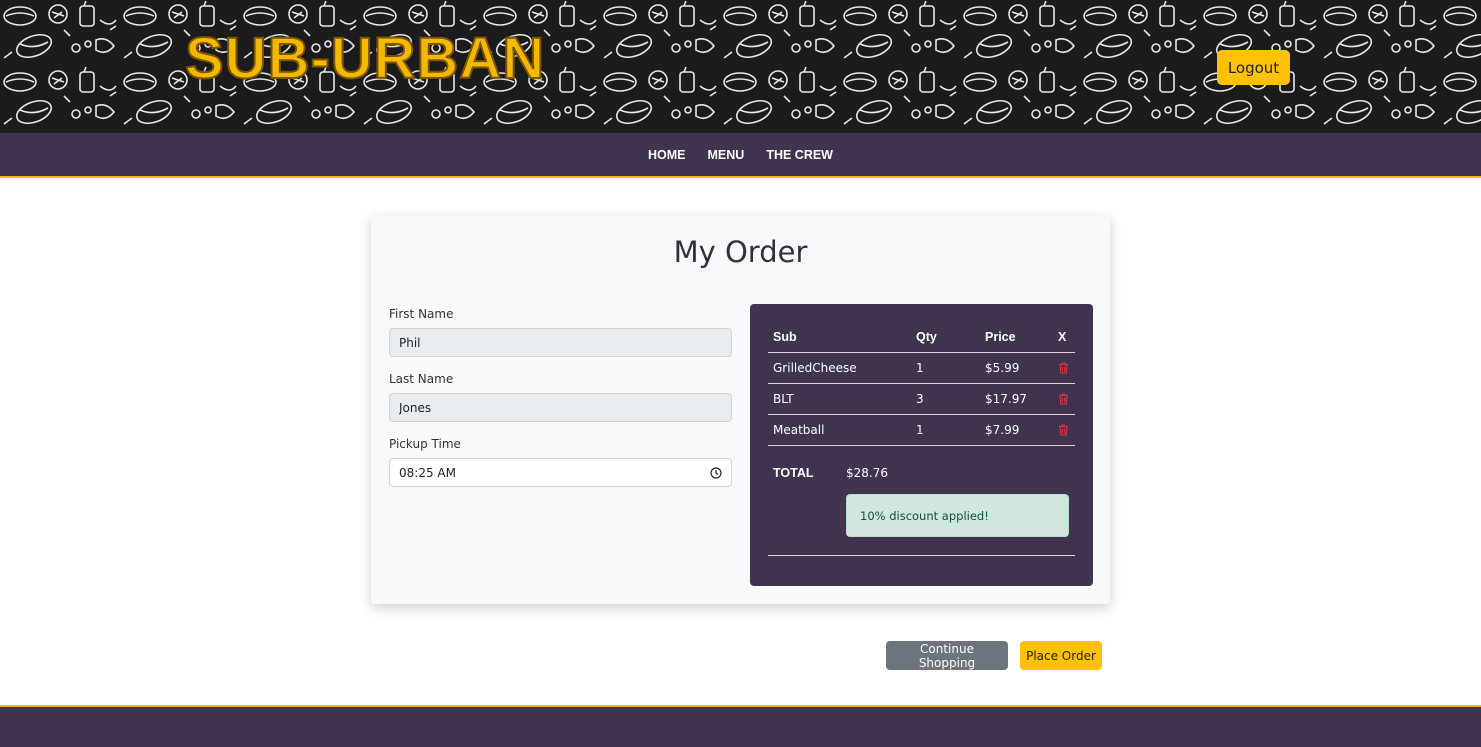 The width and height of the screenshot is (1481, 747). Describe the element at coordinates (957, 515) in the screenshot. I see `discount-alert: 10% discount applied!` at that location.